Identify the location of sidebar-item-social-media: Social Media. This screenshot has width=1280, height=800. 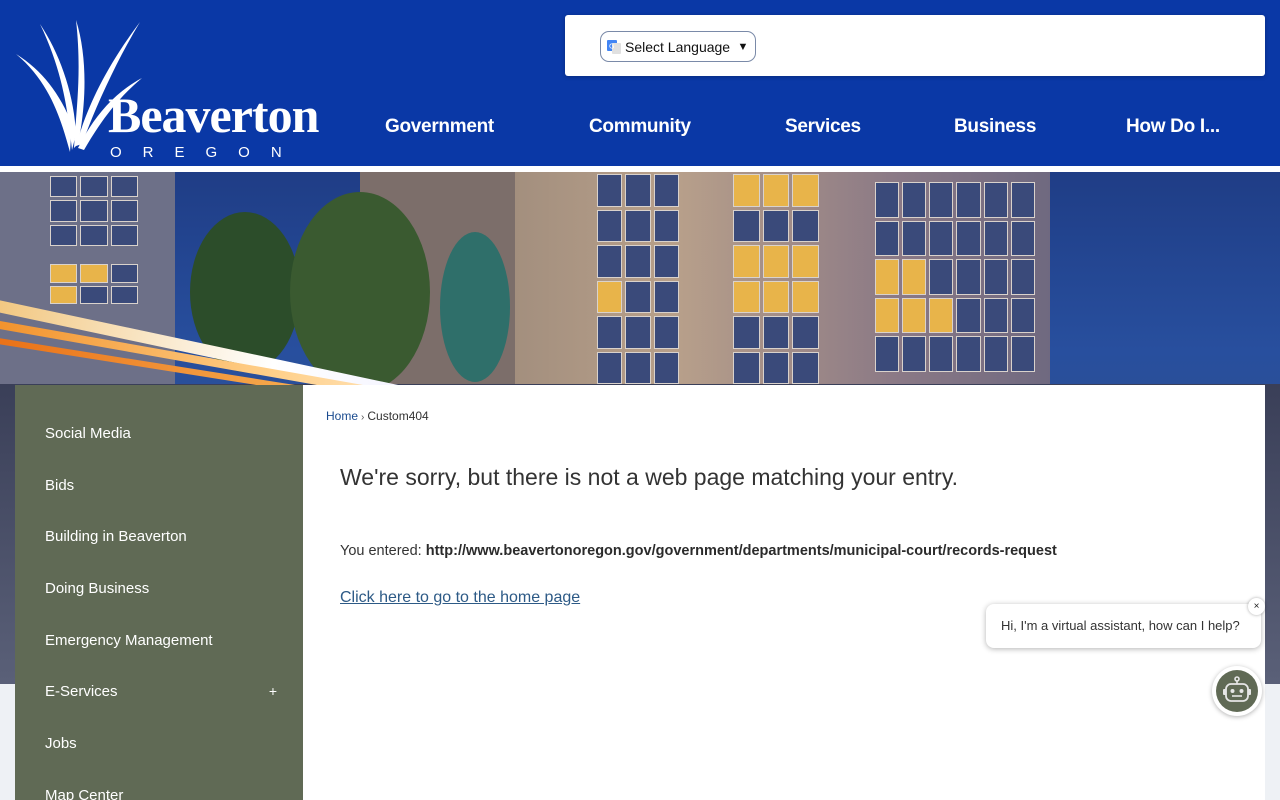
(159, 433).